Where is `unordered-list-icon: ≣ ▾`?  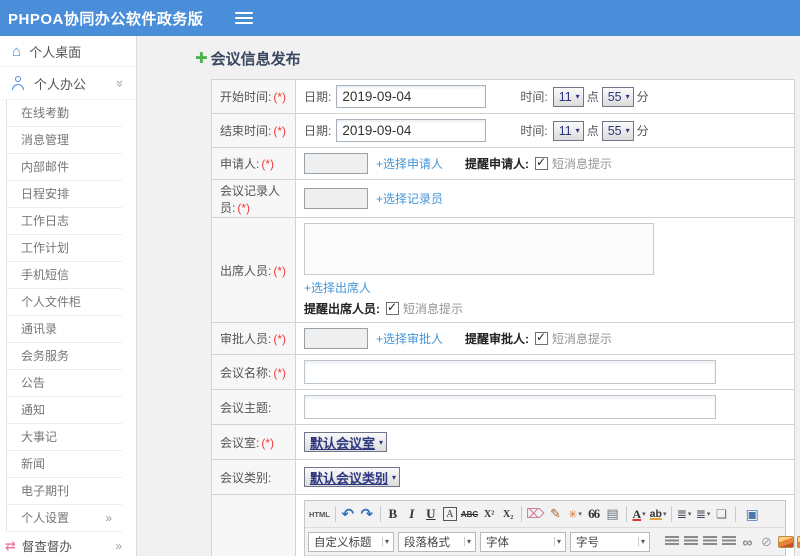 unordered-list-icon: ≣ ▾ is located at coordinates (703, 514).